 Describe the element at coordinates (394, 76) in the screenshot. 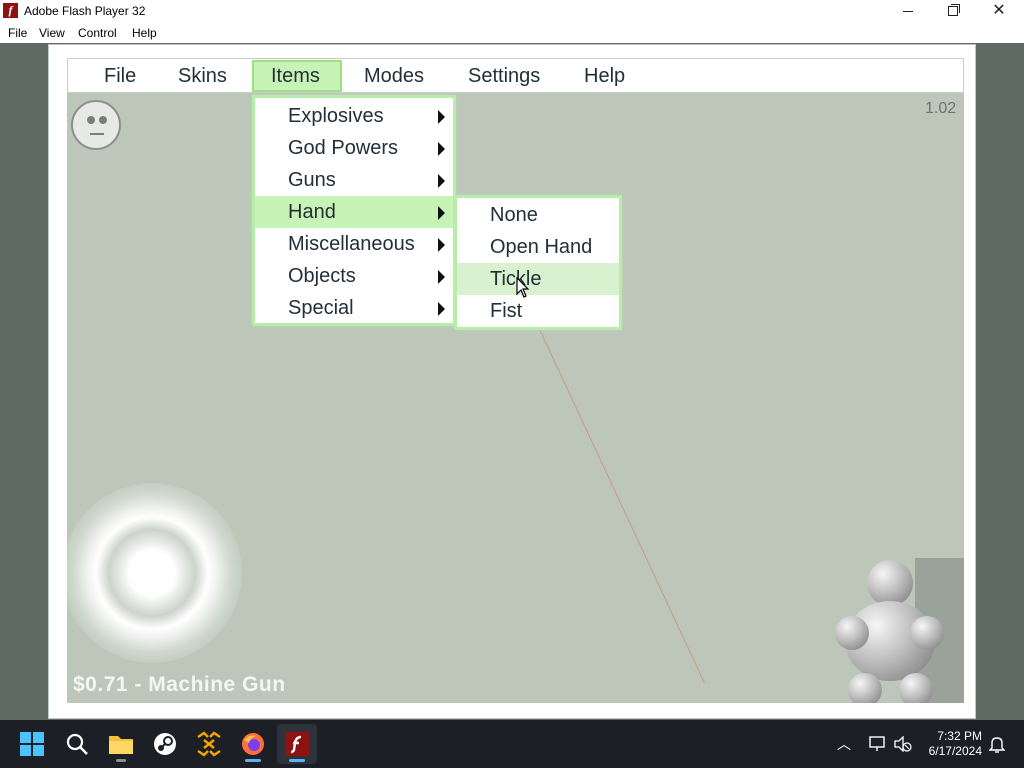

I see `game-menu-modes: Modes` at that location.